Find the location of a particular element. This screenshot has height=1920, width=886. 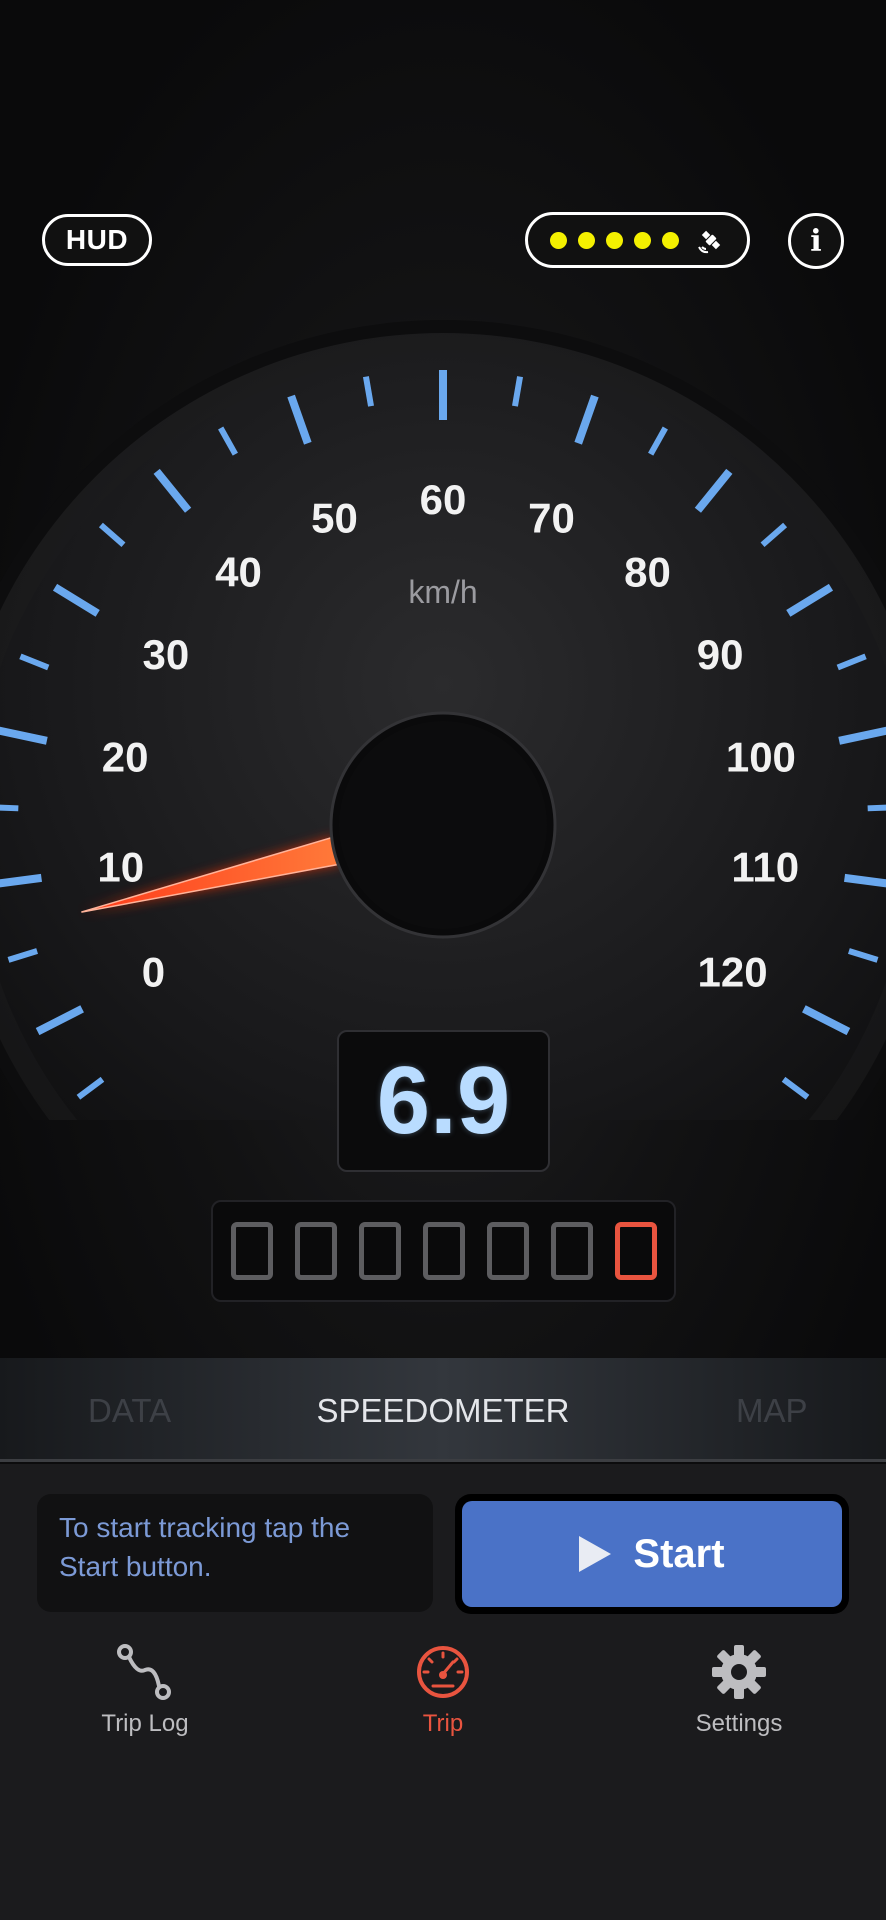

gauge-label: 30 is located at coordinates (166, 654).